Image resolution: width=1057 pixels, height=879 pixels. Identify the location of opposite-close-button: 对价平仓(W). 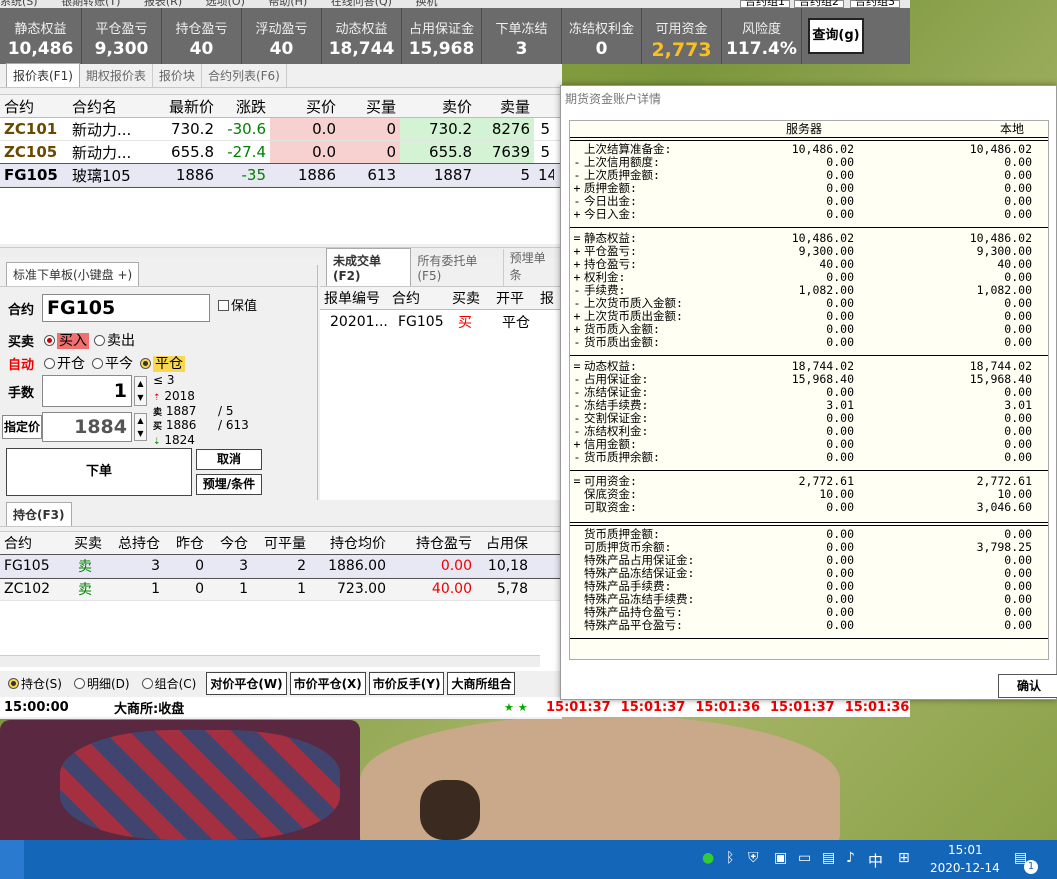
(246, 683).